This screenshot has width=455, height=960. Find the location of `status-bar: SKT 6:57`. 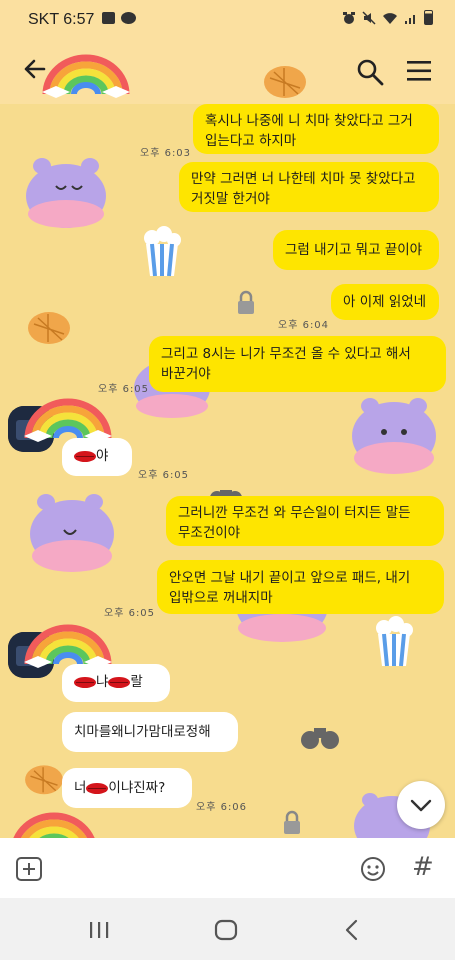

status-bar: SKT 6:57 is located at coordinates (227, 19).